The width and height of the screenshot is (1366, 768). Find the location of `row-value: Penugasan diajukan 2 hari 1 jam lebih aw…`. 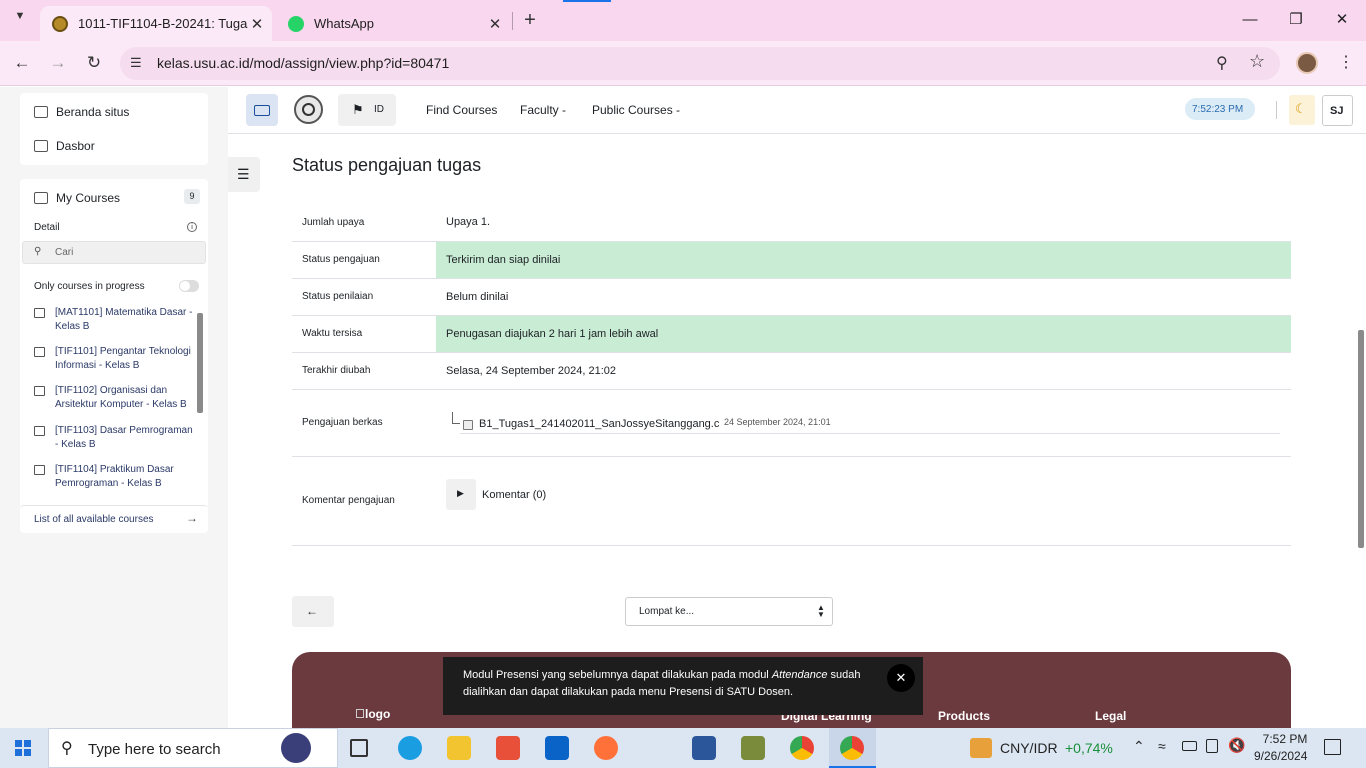

row-value: Penugasan diajukan 2 hari 1 jam lebih aw… is located at coordinates (552, 334).